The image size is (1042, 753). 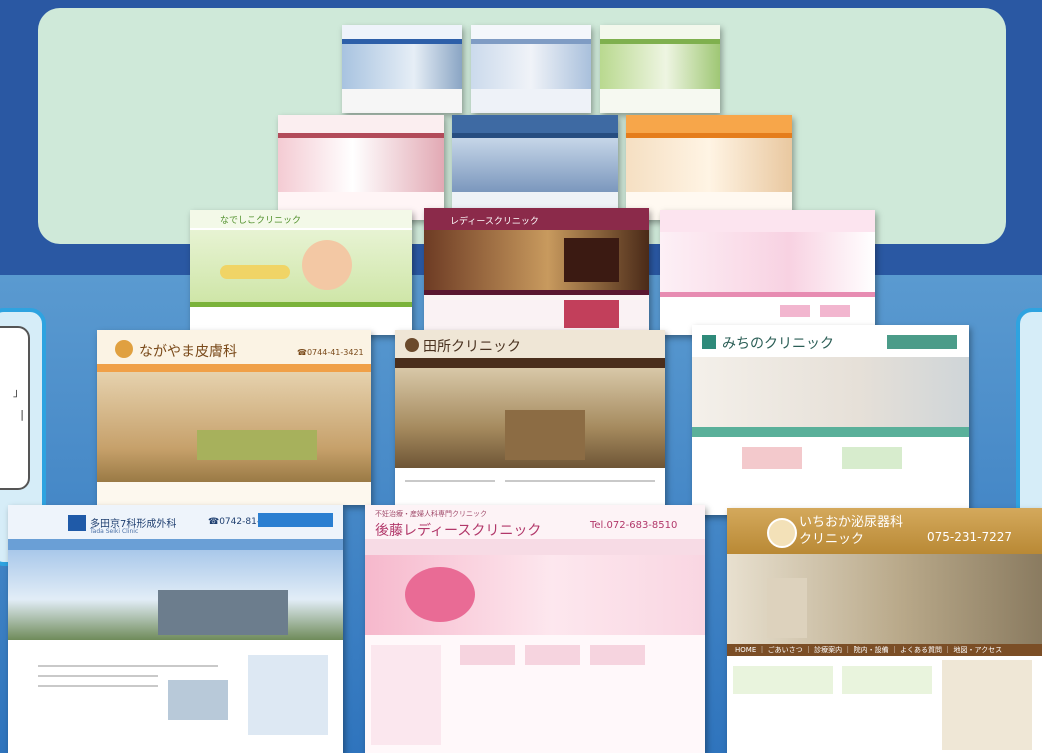 I want to click on mascot-icon, so click(x=124, y=349).